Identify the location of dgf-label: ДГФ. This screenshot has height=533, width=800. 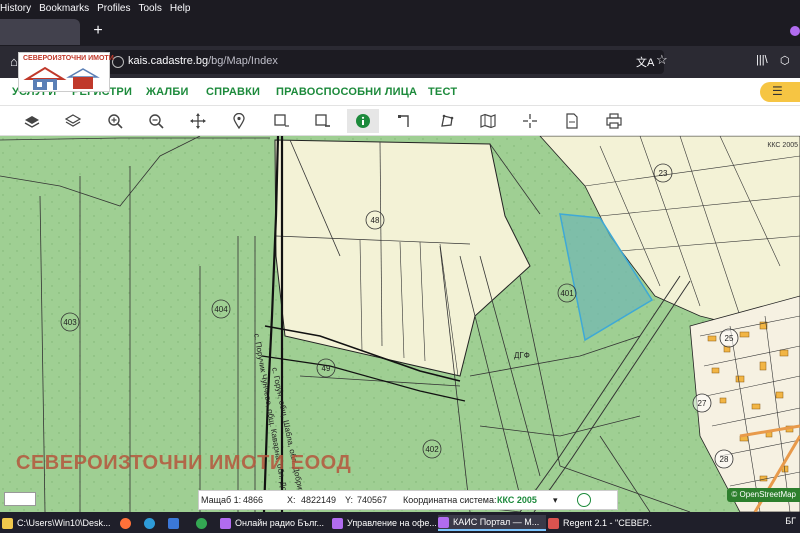
(522, 355).